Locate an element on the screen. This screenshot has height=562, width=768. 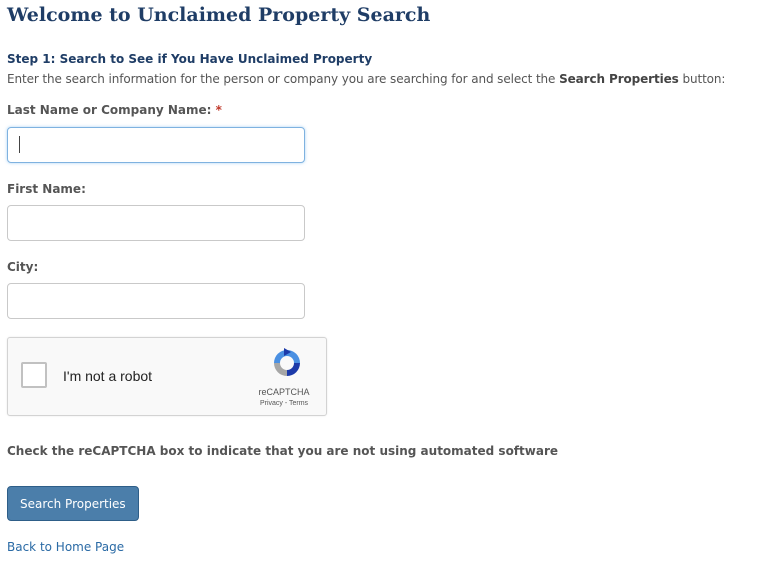
back-to-home-link: Back to Home Page is located at coordinates (65, 547).